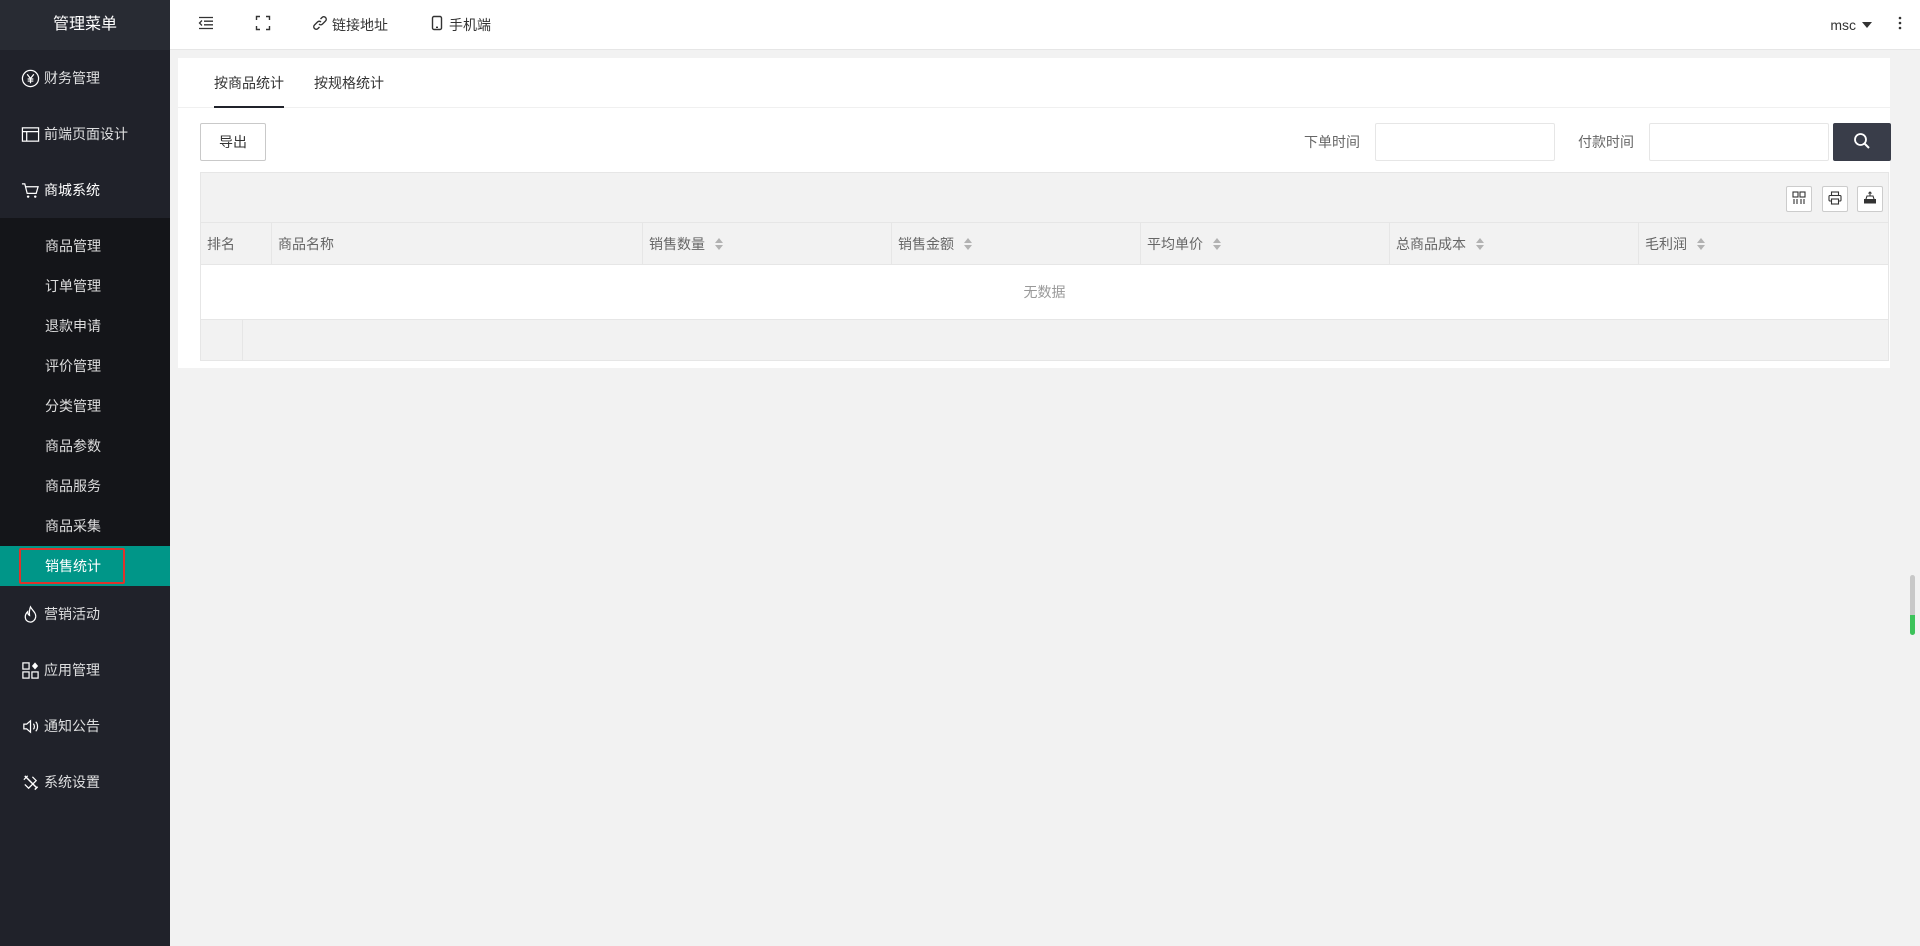 The height and width of the screenshot is (946, 1920). I want to click on export-table-button, so click(1870, 199).